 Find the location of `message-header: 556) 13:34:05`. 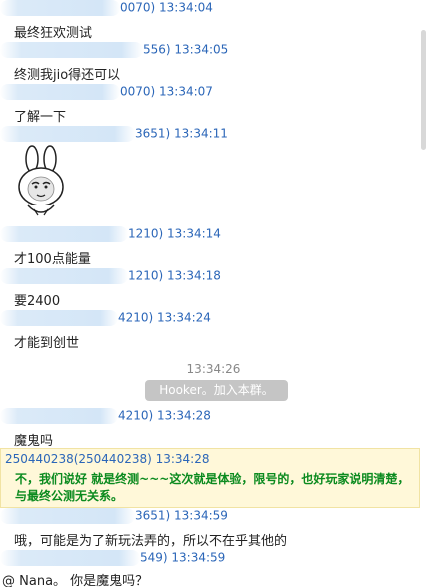

message-header: 556) 13:34:05 is located at coordinates (114, 51).